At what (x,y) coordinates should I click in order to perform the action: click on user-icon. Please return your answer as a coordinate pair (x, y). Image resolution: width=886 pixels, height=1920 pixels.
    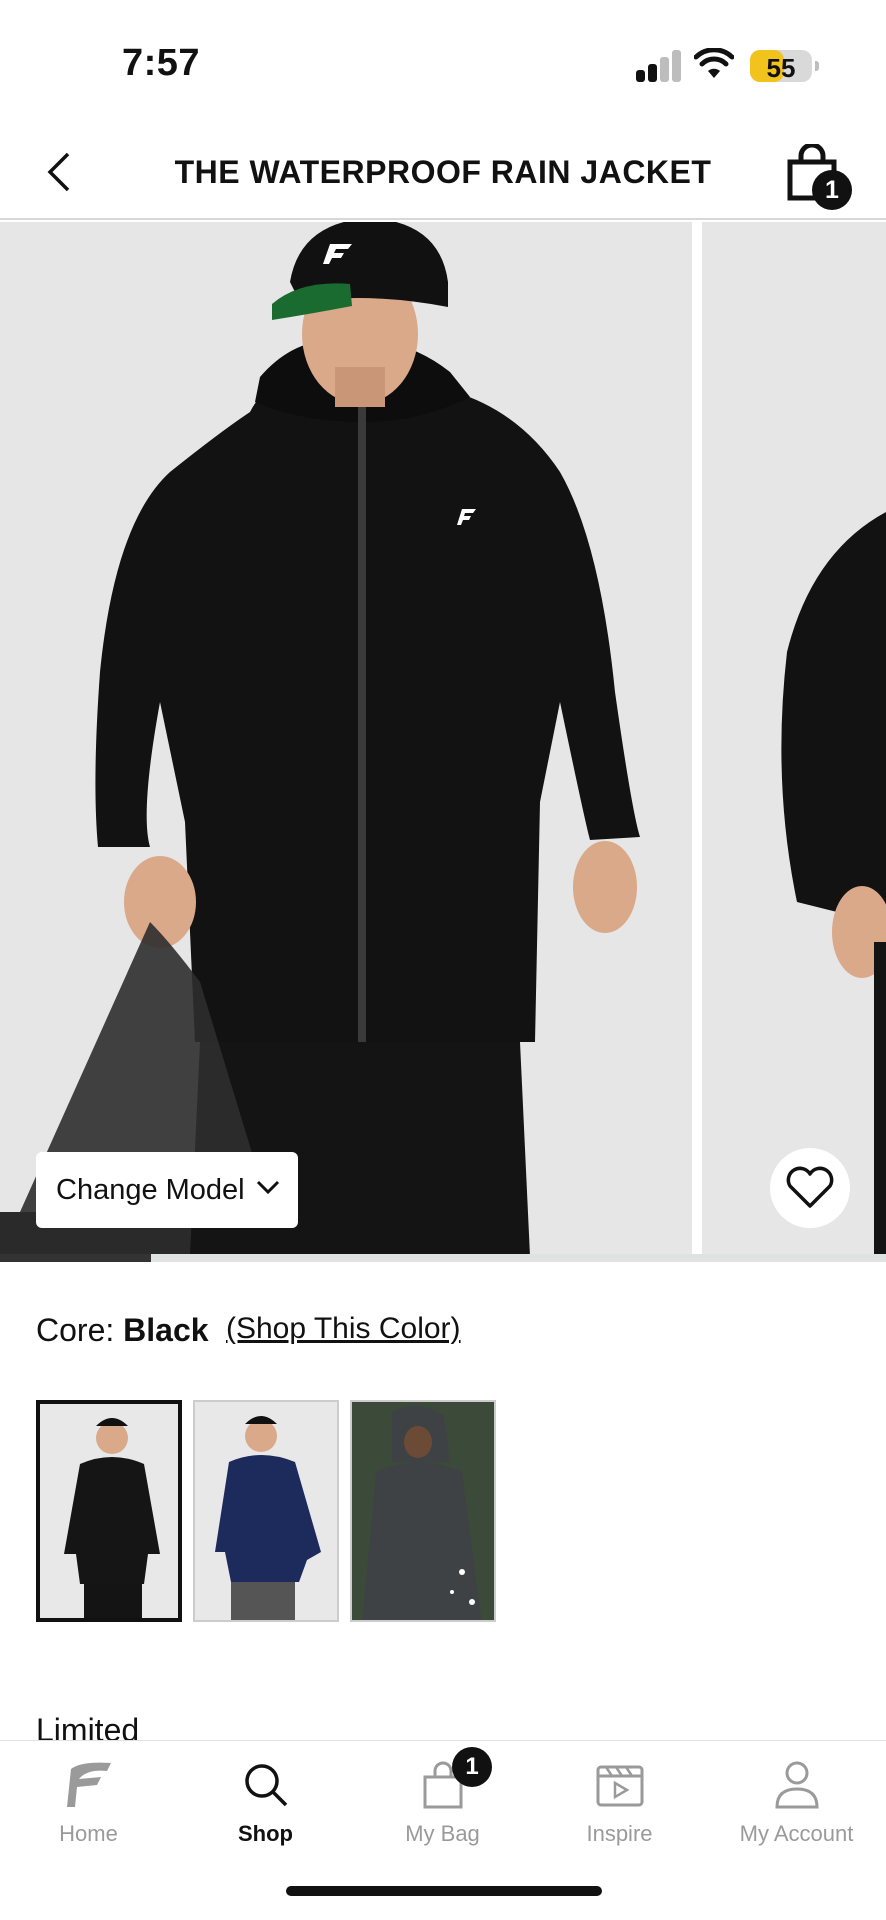
    Looking at the image, I should click on (796, 1785).